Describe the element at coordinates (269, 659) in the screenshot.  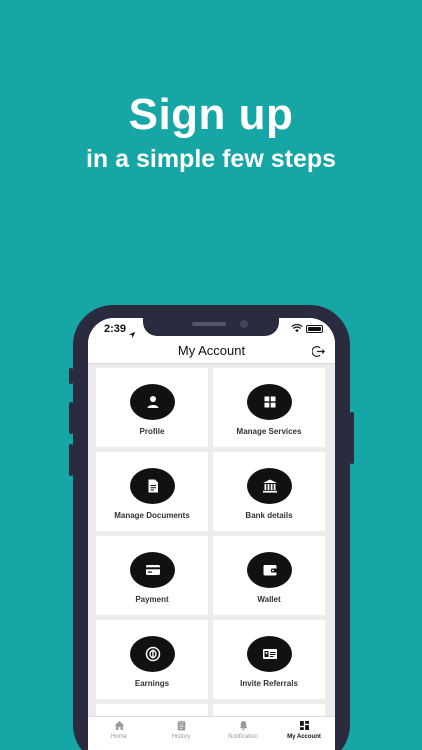
I see `invite-referrals-tile: Invite Referrals` at that location.